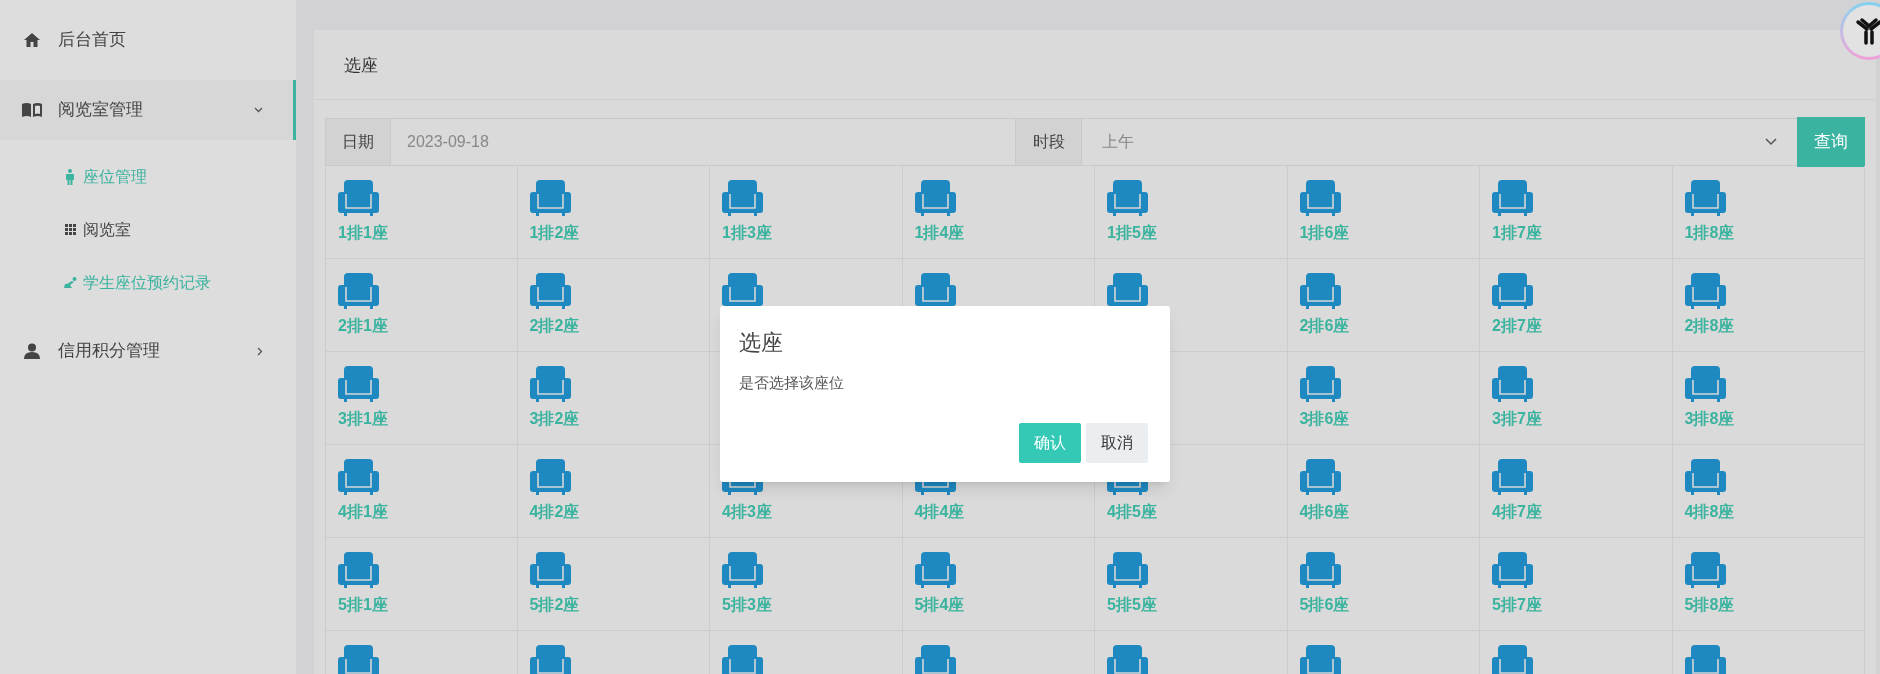 This screenshot has height=674, width=1880. I want to click on submenu-item: 座位管理, so click(148, 176).